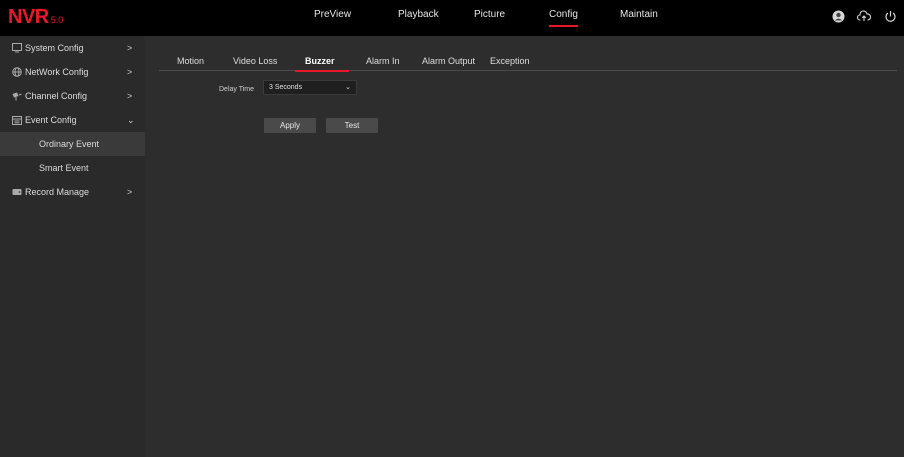 Image resolution: width=904 pixels, height=457 pixels. What do you see at coordinates (17, 48) in the screenshot?
I see `monitor-icon` at bounding box center [17, 48].